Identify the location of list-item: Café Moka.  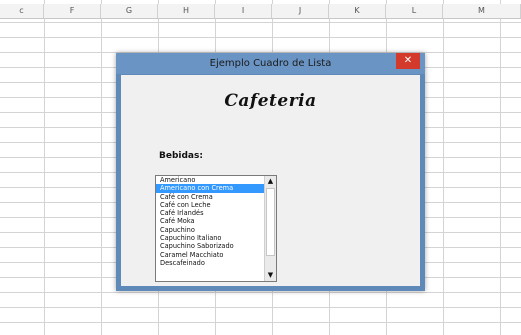
(210, 221).